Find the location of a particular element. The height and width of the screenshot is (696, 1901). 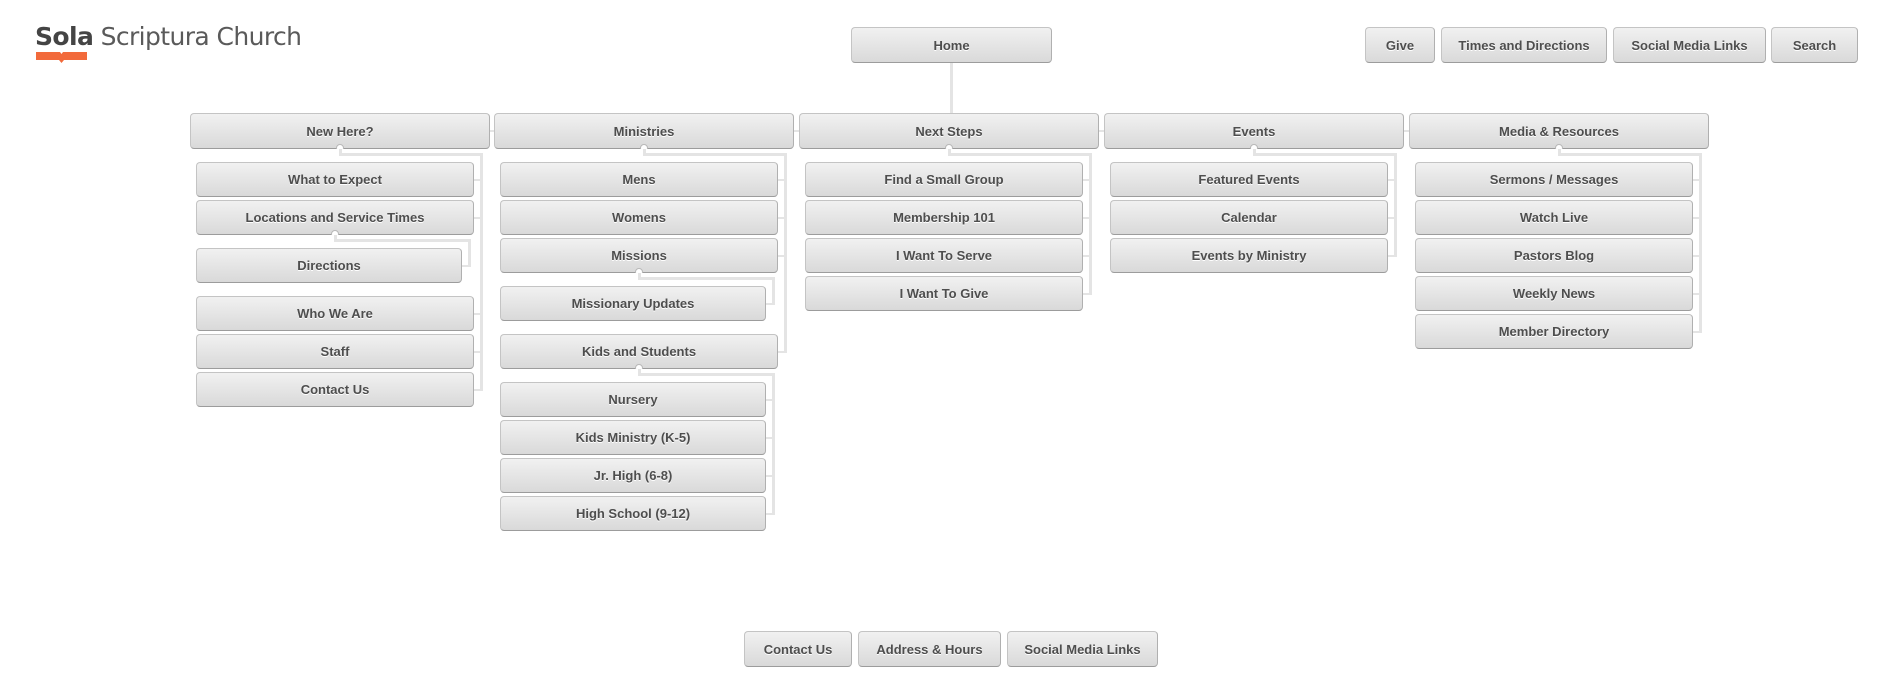

page-kids-ministry-k-5-button: Kids Ministry (K-5) is located at coordinates (633, 437).